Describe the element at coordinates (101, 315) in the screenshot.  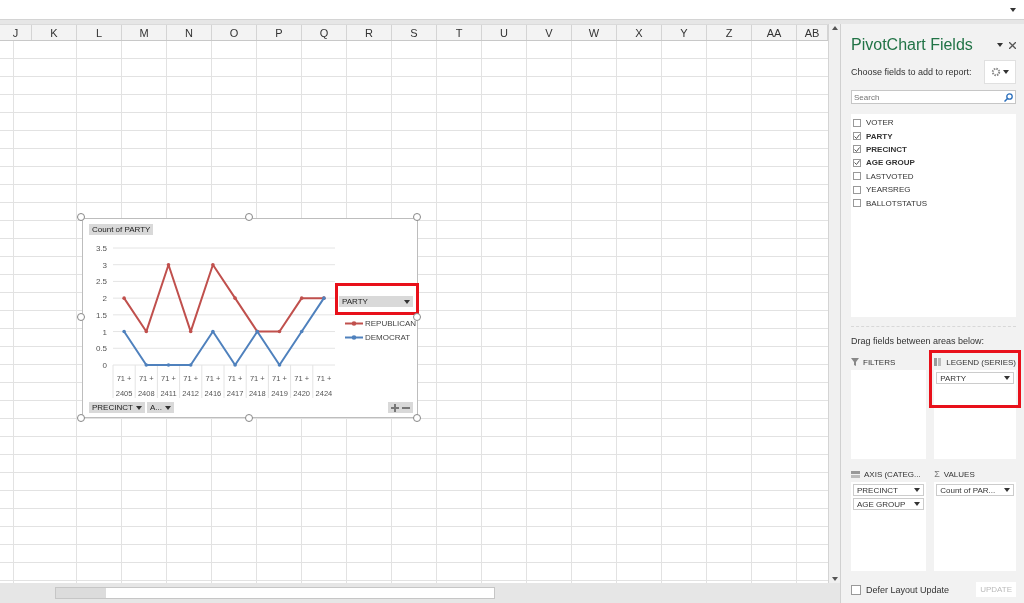
I see `y-tick-label: 1.5` at that location.